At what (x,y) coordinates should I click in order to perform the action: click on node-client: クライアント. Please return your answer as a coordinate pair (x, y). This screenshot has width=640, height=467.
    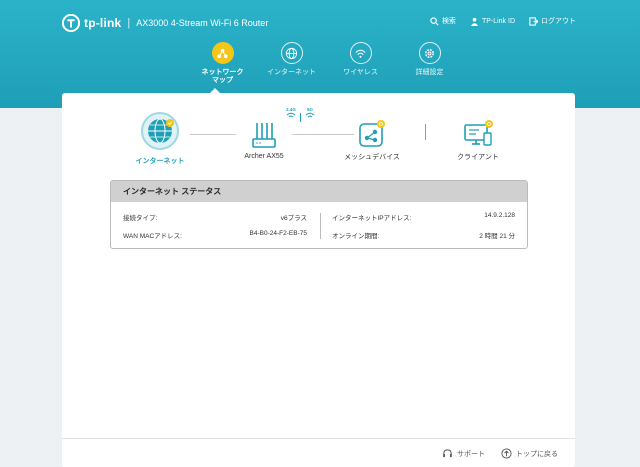
    Looking at the image, I should click on (478, 140).